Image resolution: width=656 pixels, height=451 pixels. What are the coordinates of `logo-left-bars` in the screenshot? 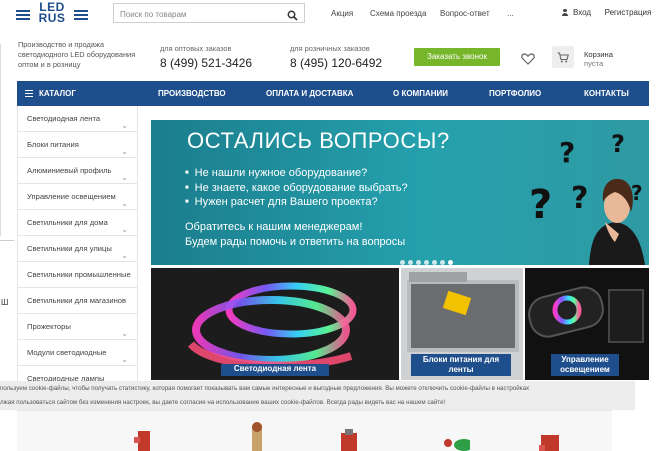 It's located at (23, 16).